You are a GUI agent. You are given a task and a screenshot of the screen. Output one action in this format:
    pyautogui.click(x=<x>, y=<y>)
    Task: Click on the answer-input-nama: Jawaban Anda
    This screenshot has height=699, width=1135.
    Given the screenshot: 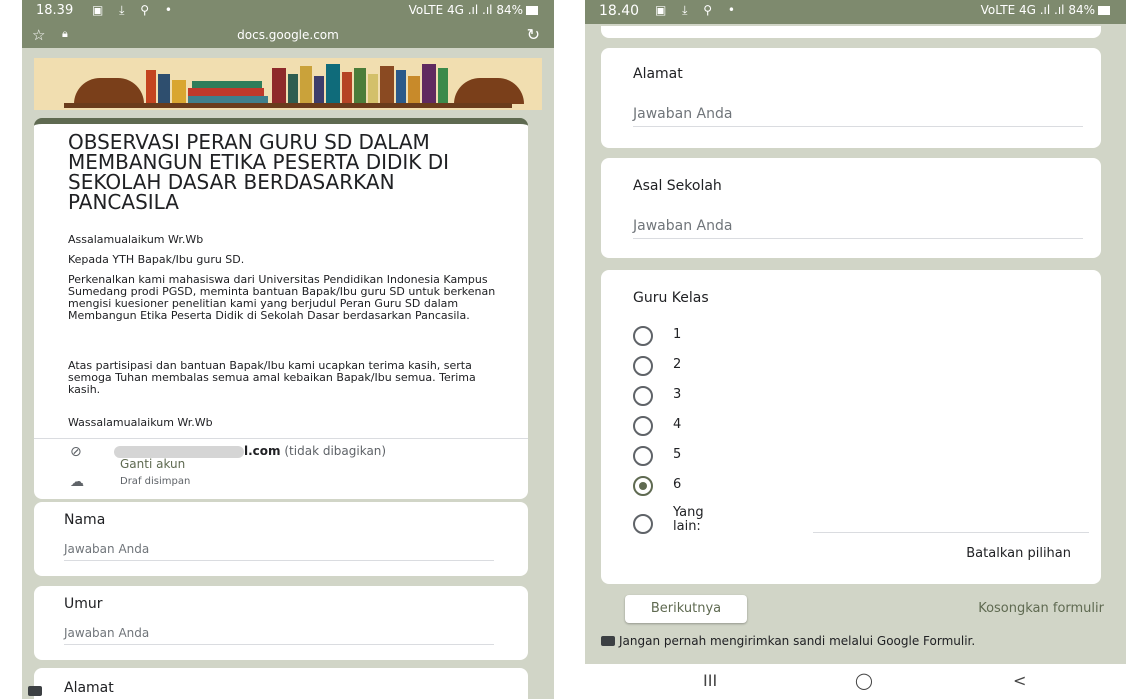 What is the action you would take?
    pyautogui.click(x=279, y=551)
    